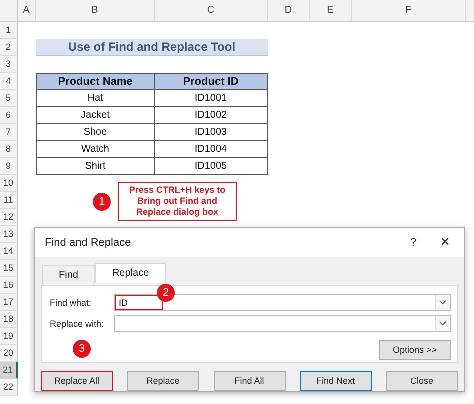  Describe the element at coordinates (9, 200) in the screenshot. I see `row-header: 11` at that location.